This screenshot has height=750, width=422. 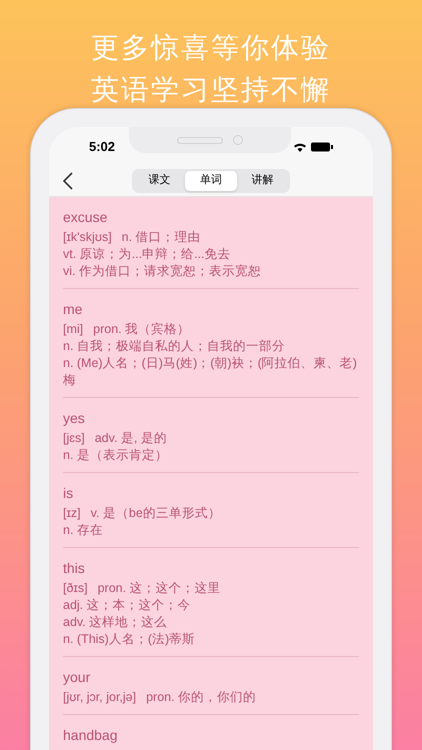 I want to click on tab: 讲解, so click(x=262, y=180).